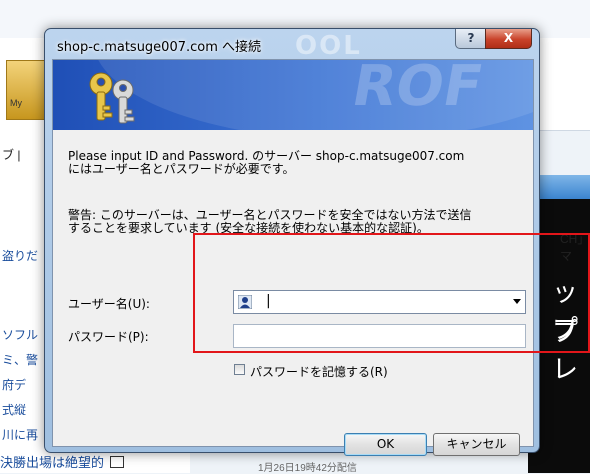 The width and height of the screenshot is (590, 474). Describe the element at coordinates (385, 444) in the screenshot. I see `ok-button: OK` at that location.